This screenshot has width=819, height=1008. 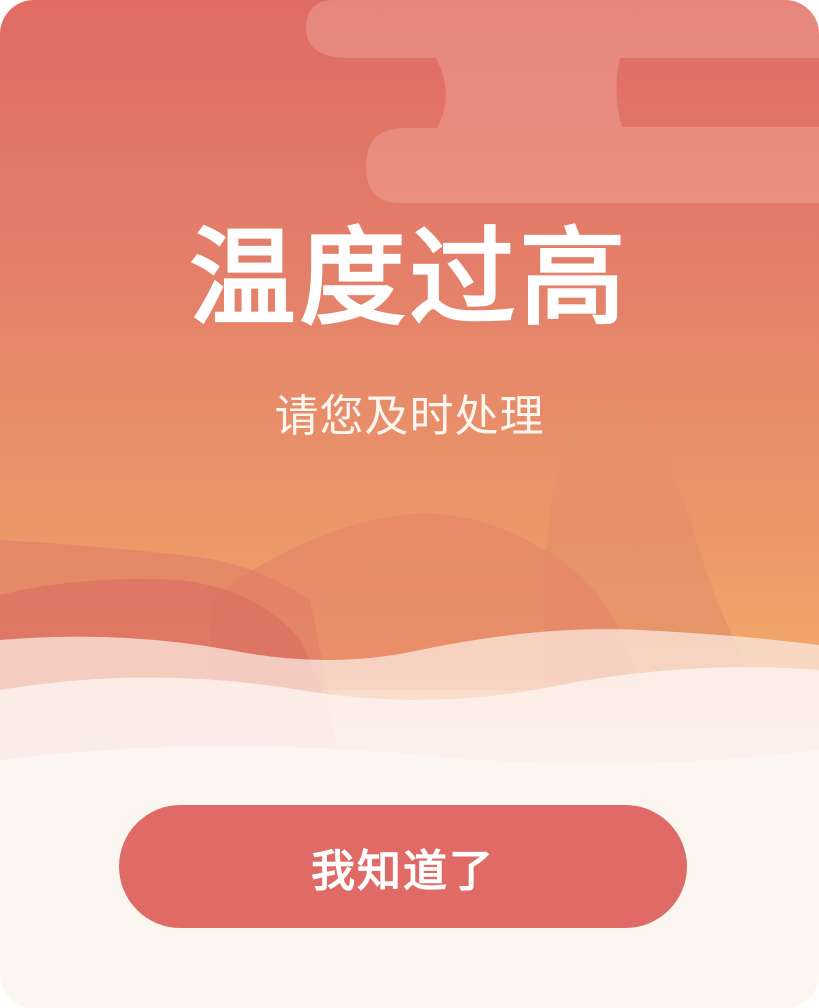 I want to click on alert-title: 温度过高, so click(x=409, y=278).